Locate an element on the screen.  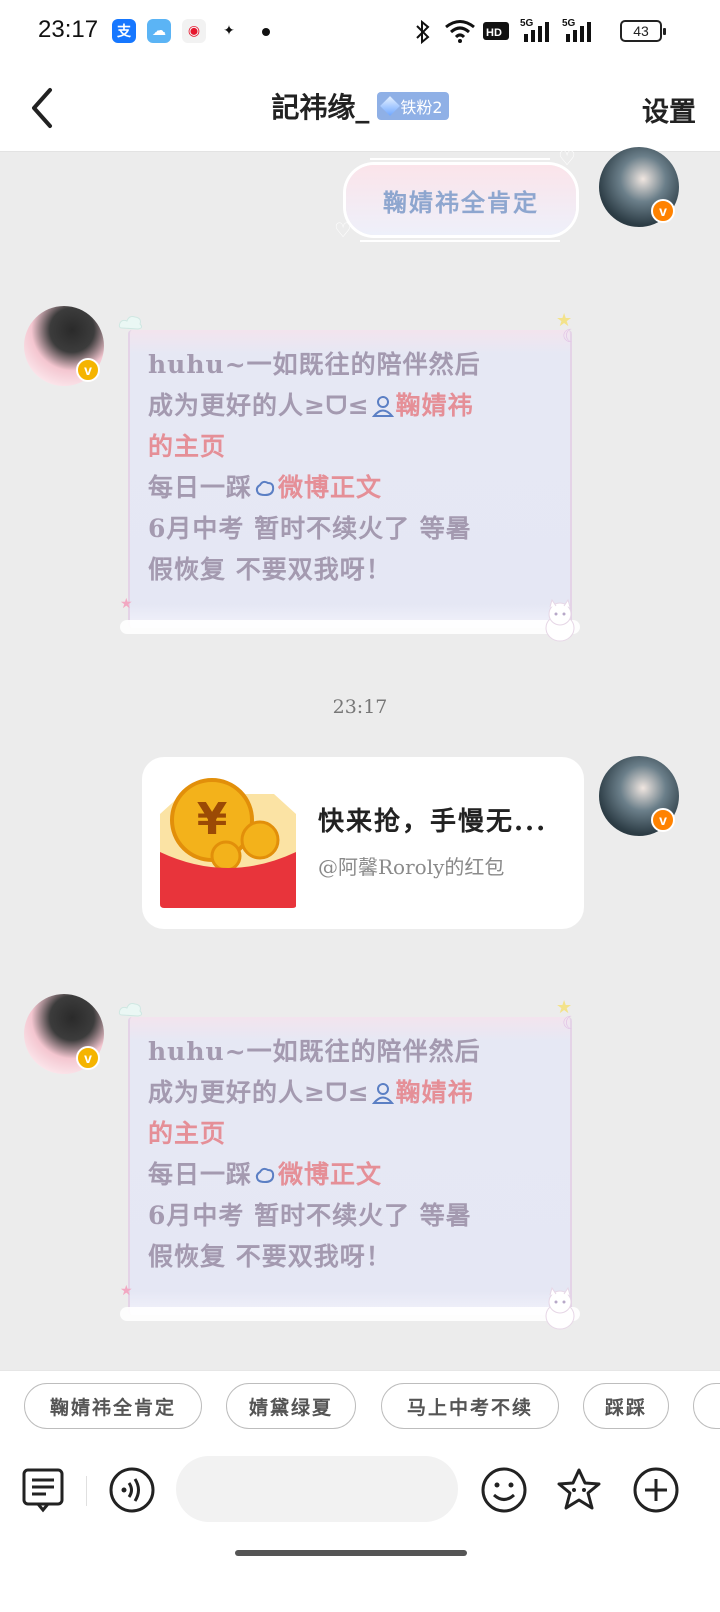
signal-5g-icon: 5G is located at coordinates (534, 30).